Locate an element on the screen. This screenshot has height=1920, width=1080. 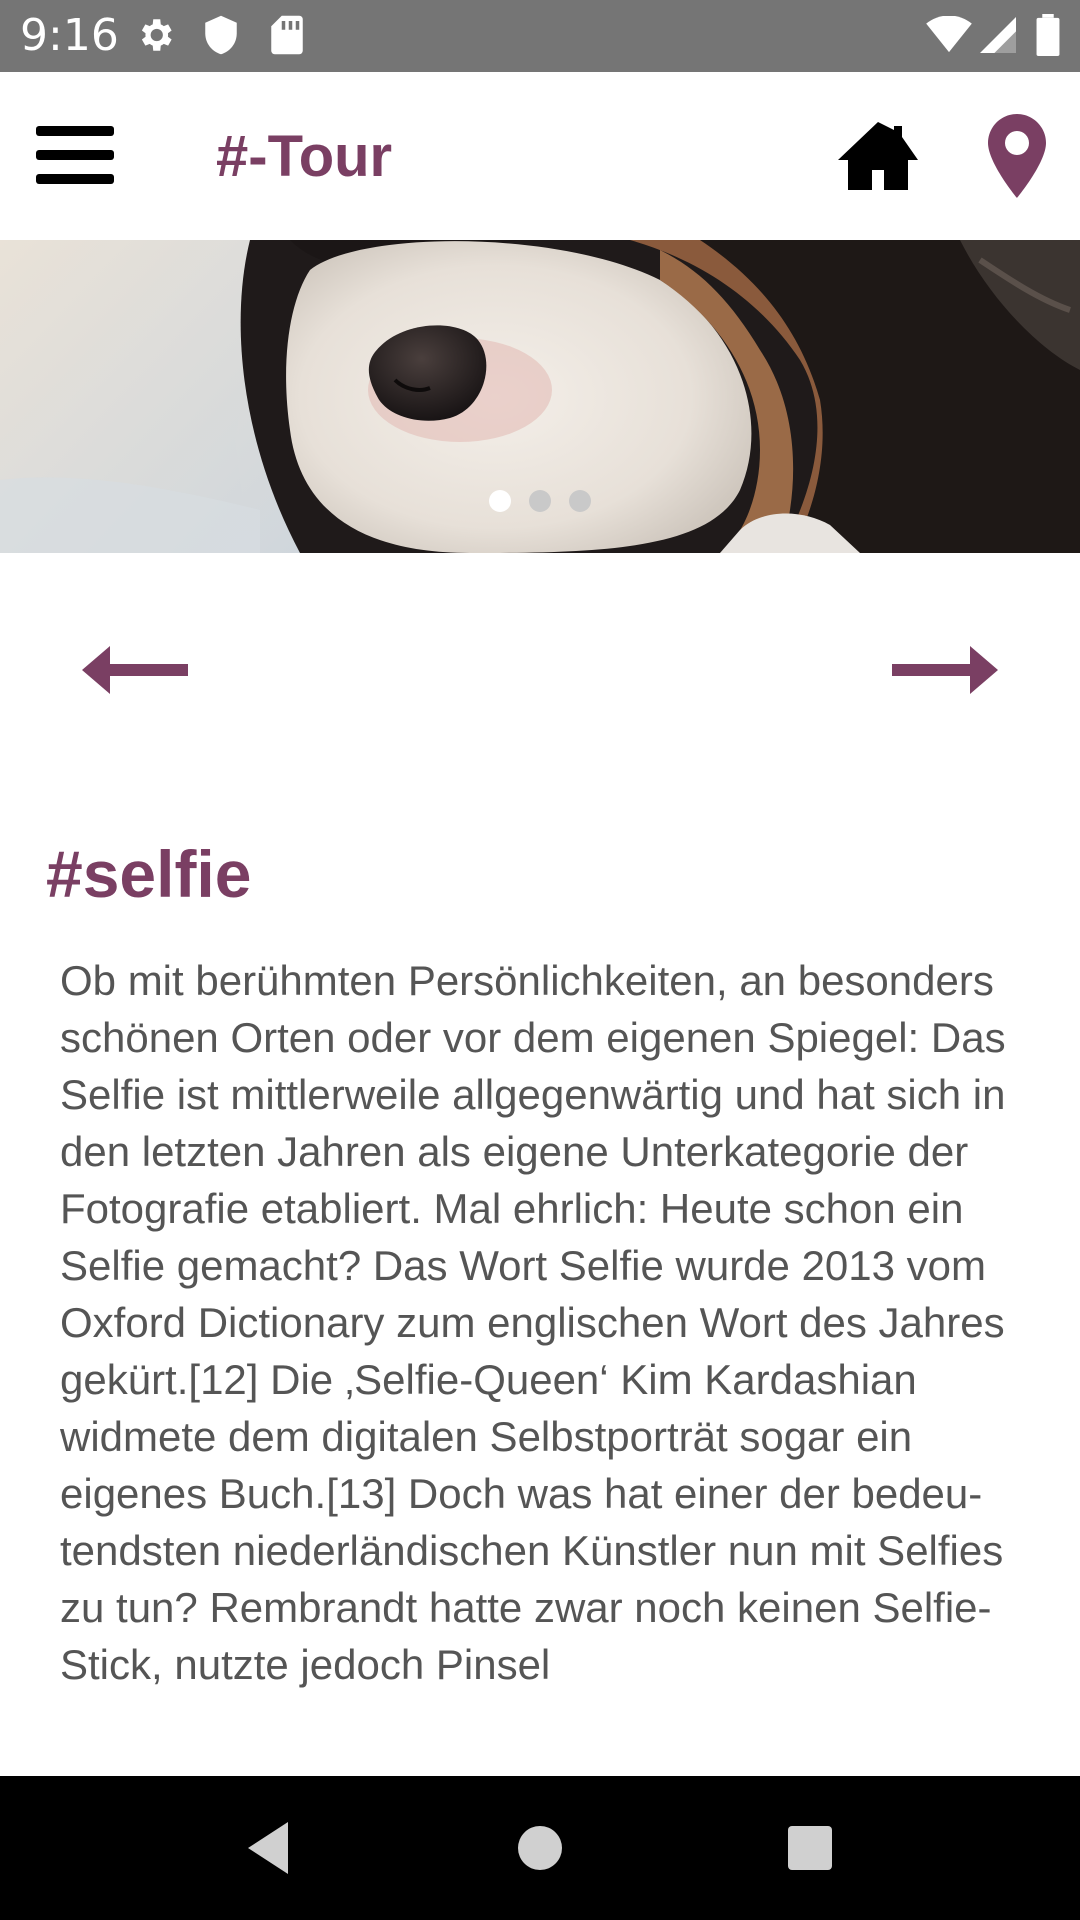
arrow-left-icon is located at coordinates (135, 670).